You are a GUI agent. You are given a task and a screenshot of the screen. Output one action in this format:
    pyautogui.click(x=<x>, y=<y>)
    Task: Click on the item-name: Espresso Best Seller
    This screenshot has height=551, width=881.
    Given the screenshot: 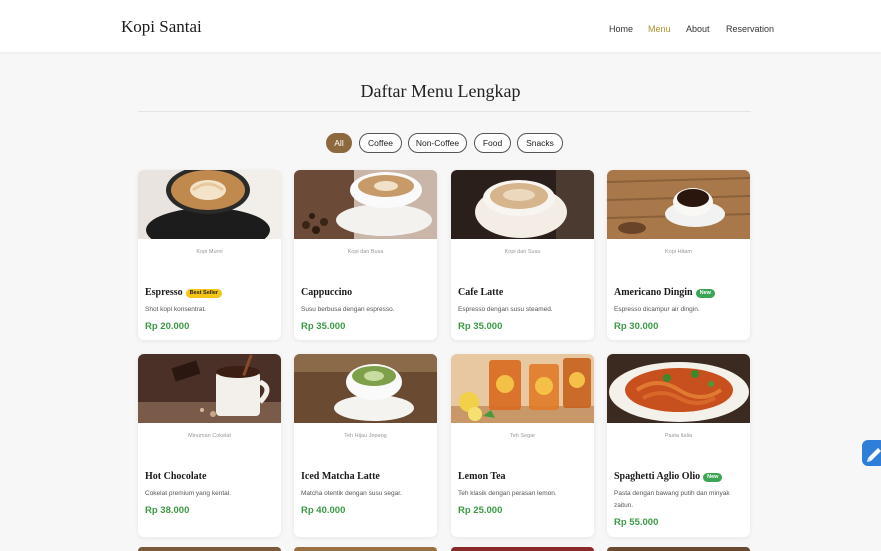 What is the action you would take?
    pyautogui.click(x=184, y=292)
    